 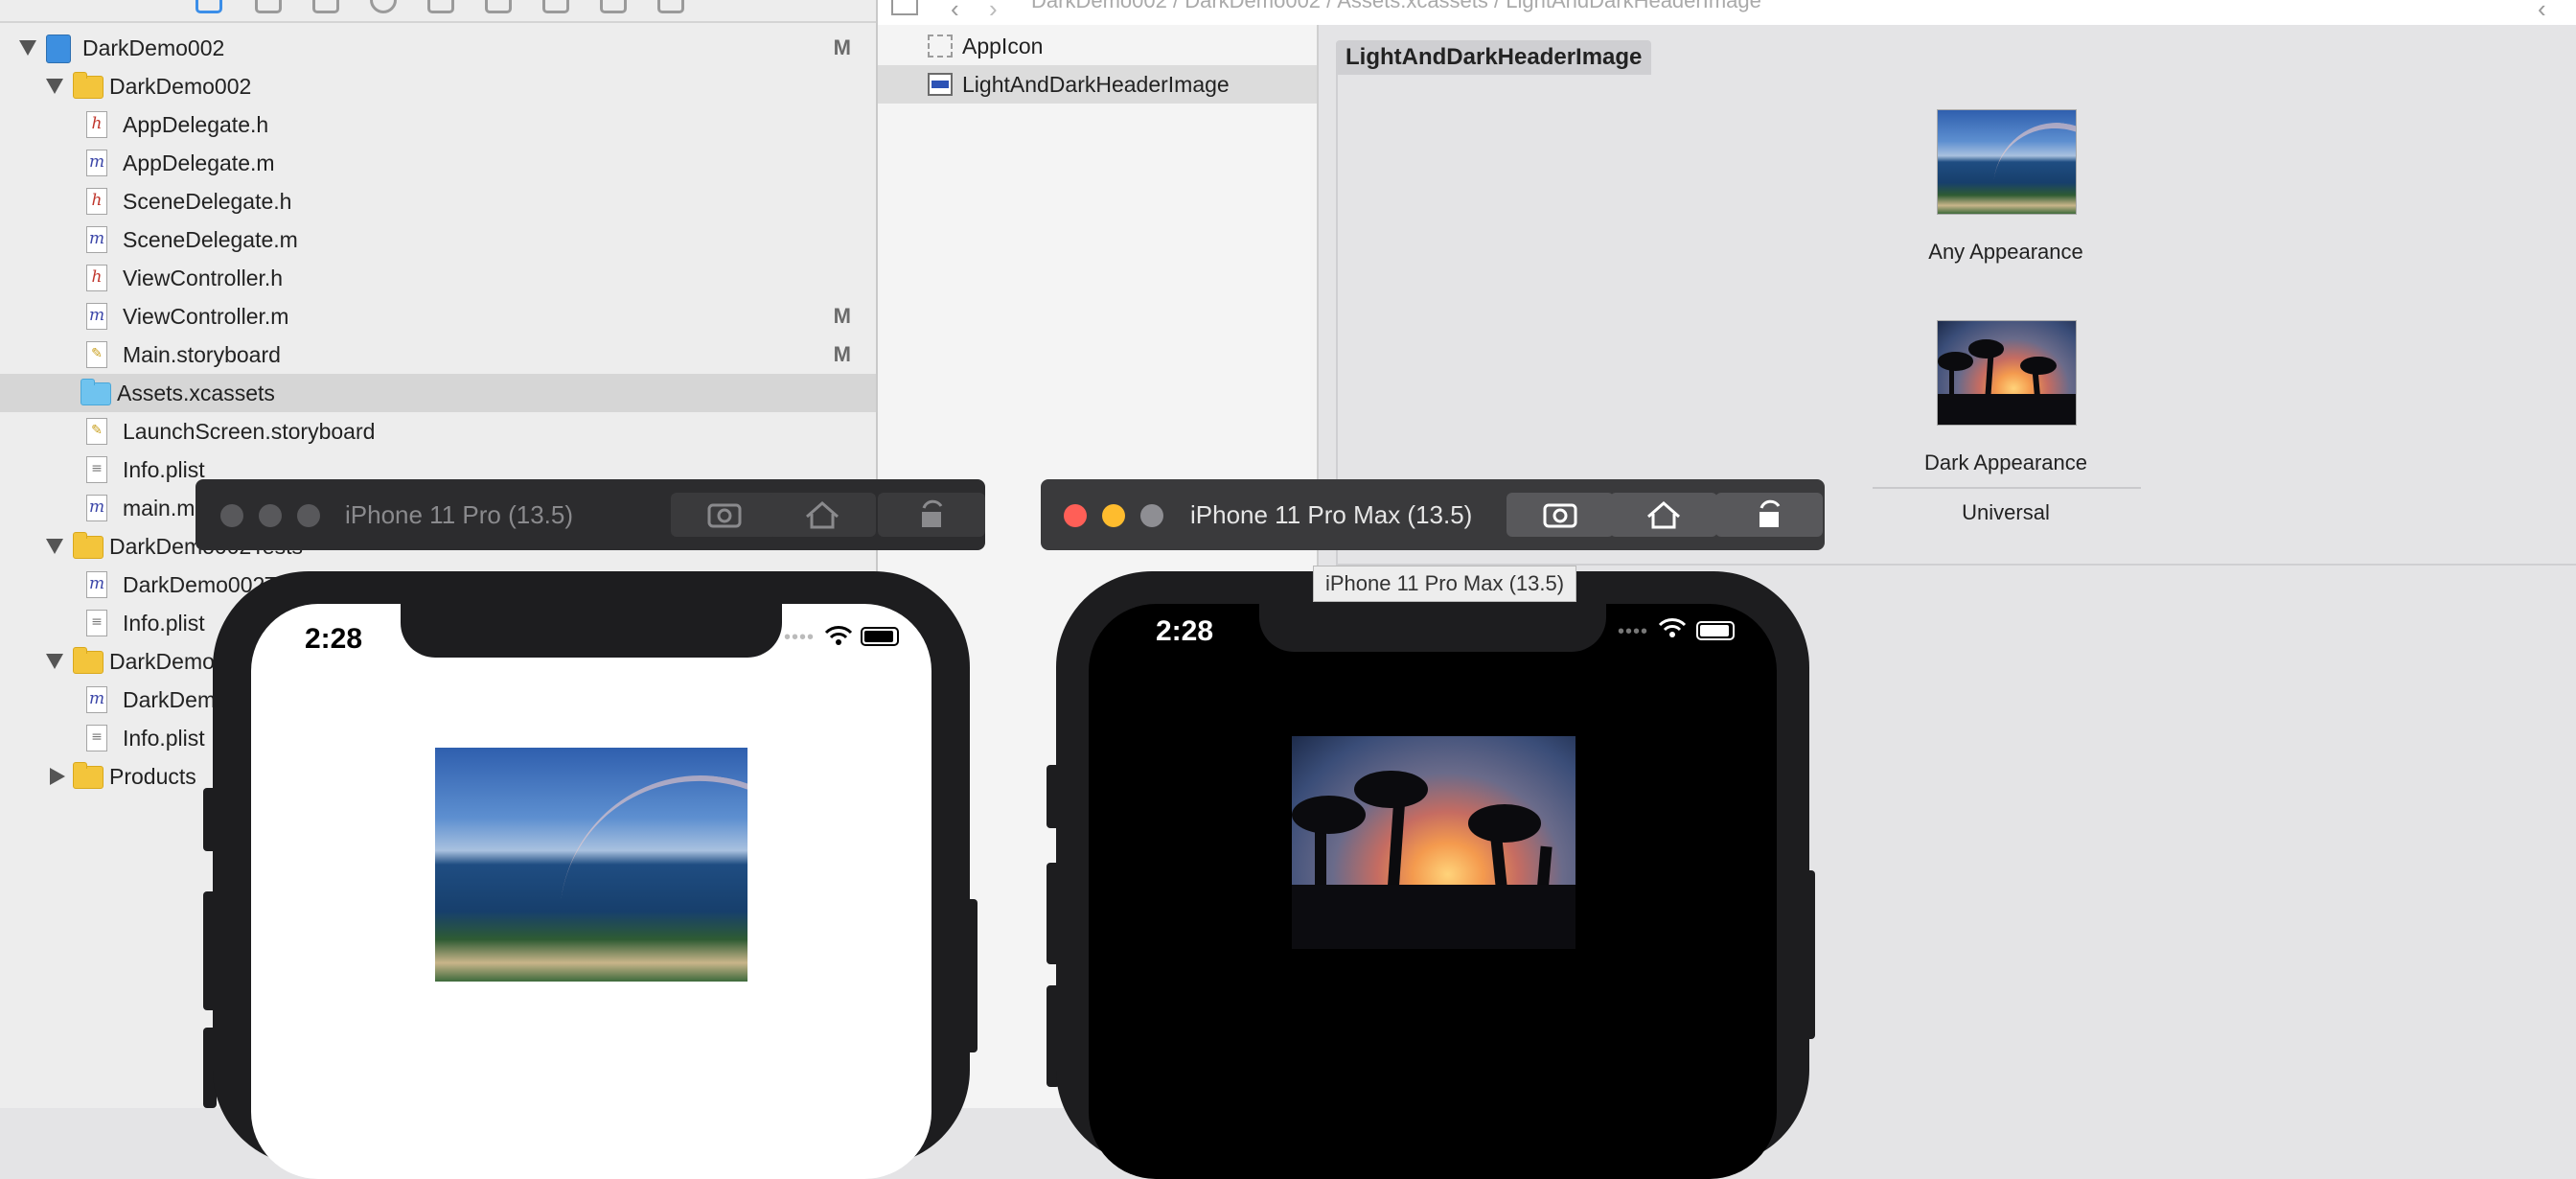 I want to click on breadcrumb-project: DarkDemo002, so click(x=1099, y=6).